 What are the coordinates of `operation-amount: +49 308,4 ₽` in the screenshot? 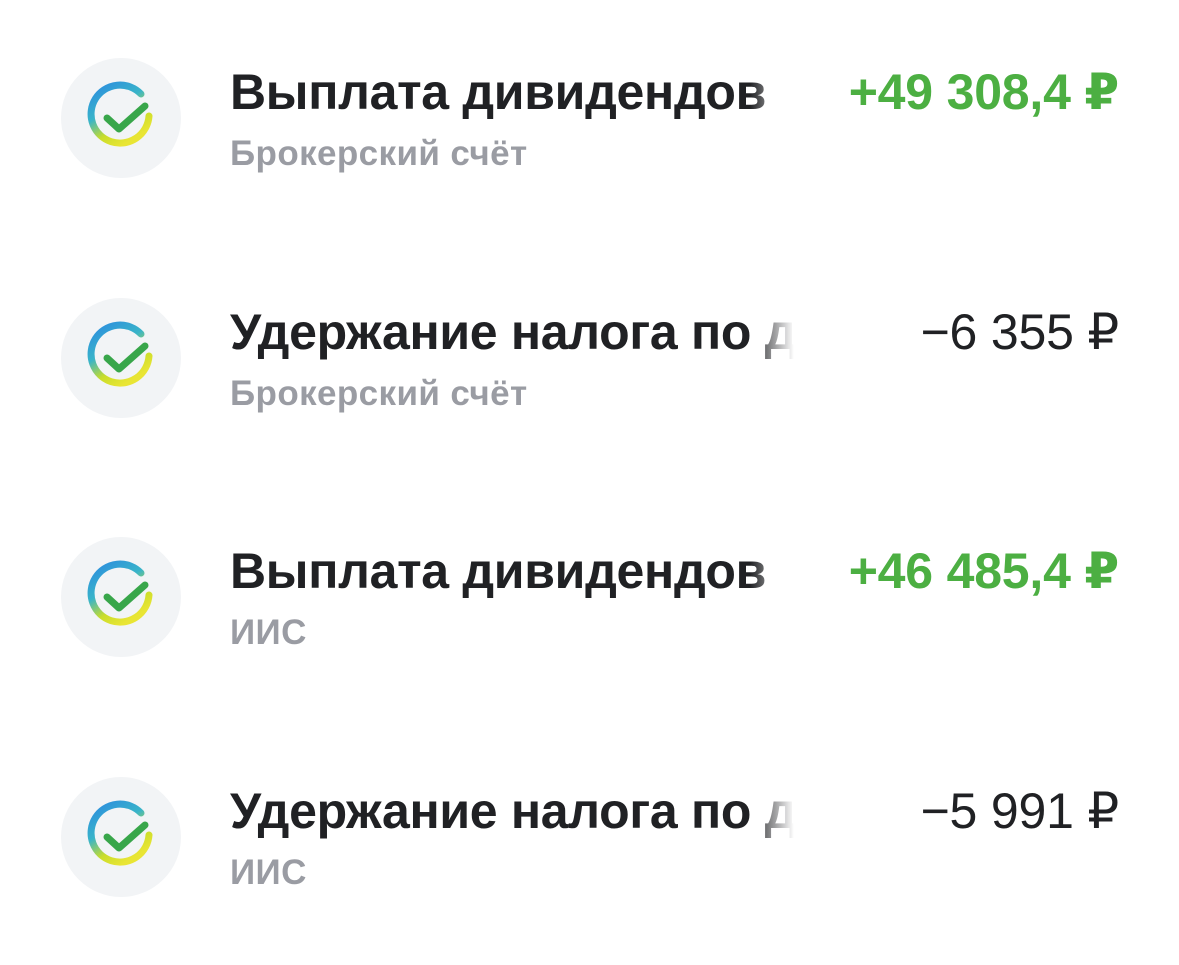 It's located at (984, 92).